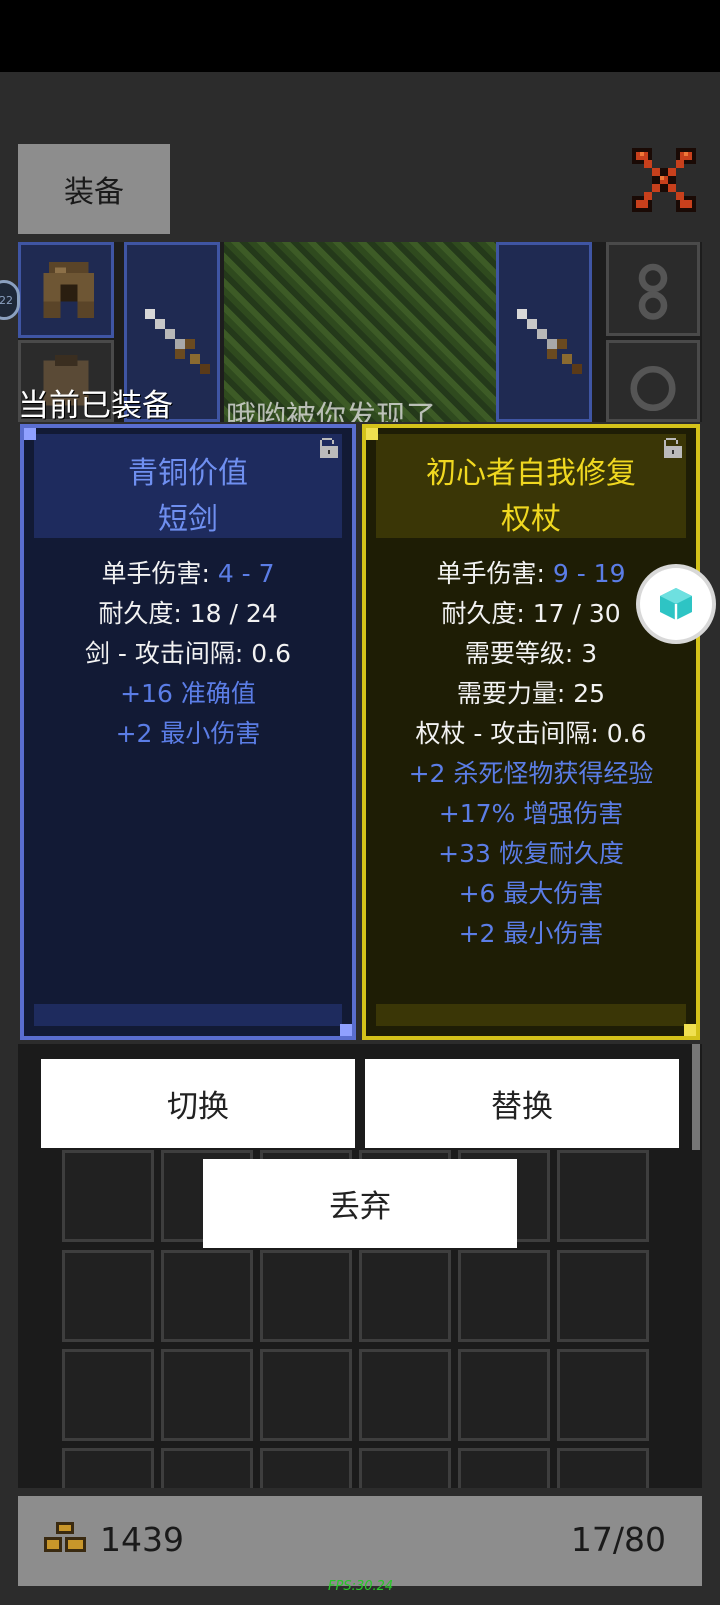 The image size is (720, 1605). Describe the element at coordinates (664, 180) in the screenshot. I see `close-icon` at that location.